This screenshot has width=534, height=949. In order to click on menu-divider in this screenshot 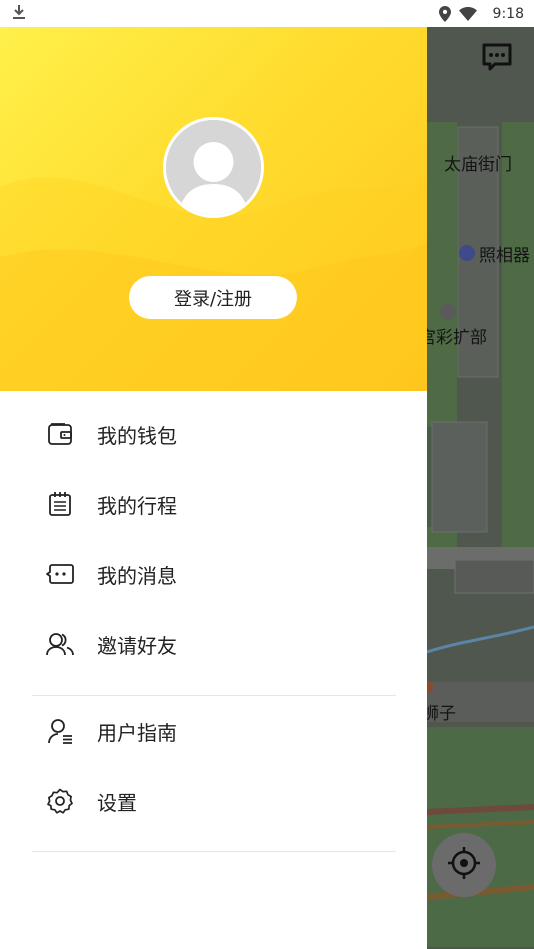, I will do `click(214, 851)`.